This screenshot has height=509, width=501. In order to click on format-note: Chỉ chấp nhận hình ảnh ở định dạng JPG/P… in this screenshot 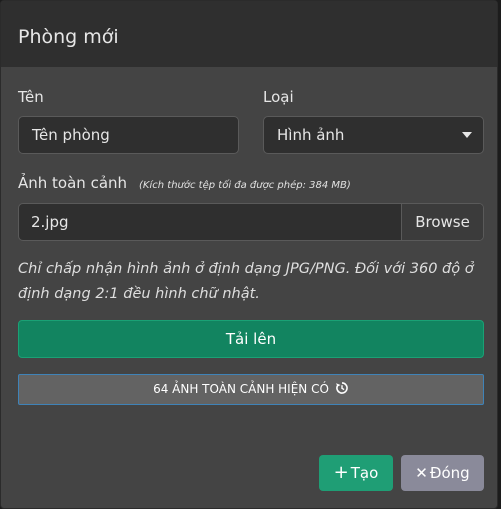, I will do `click(246, 281)`.